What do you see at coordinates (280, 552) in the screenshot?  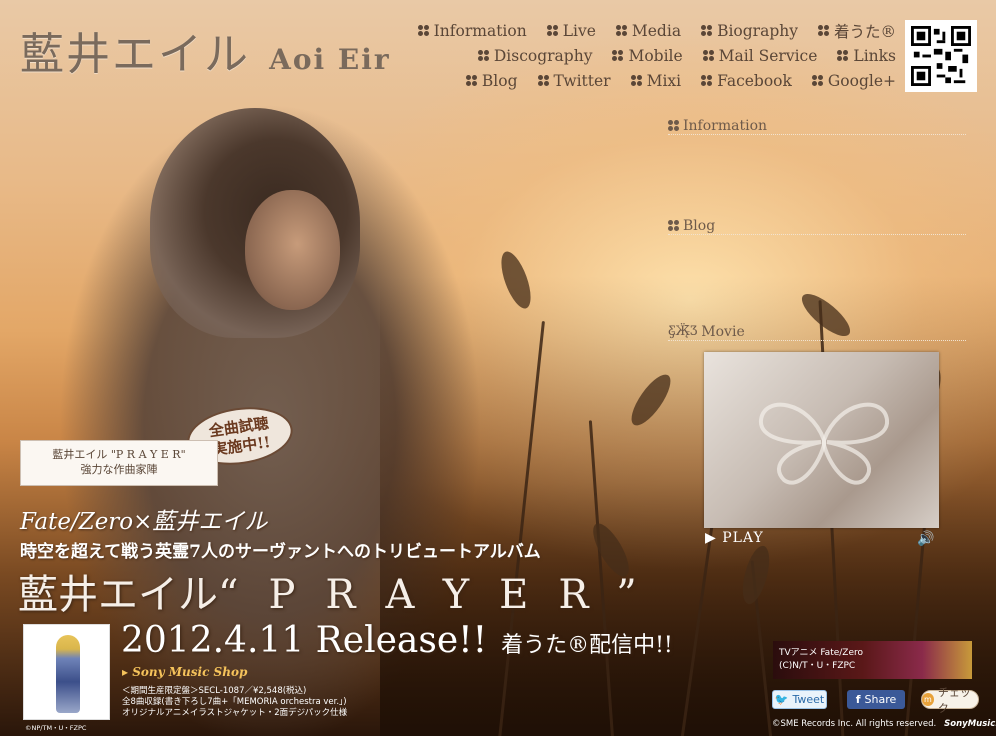 I see `promo-subline: 時空を超えて戦う英霊7人のサーヴァントへのトリビュートアルバム` at bounding box center [280, 552].